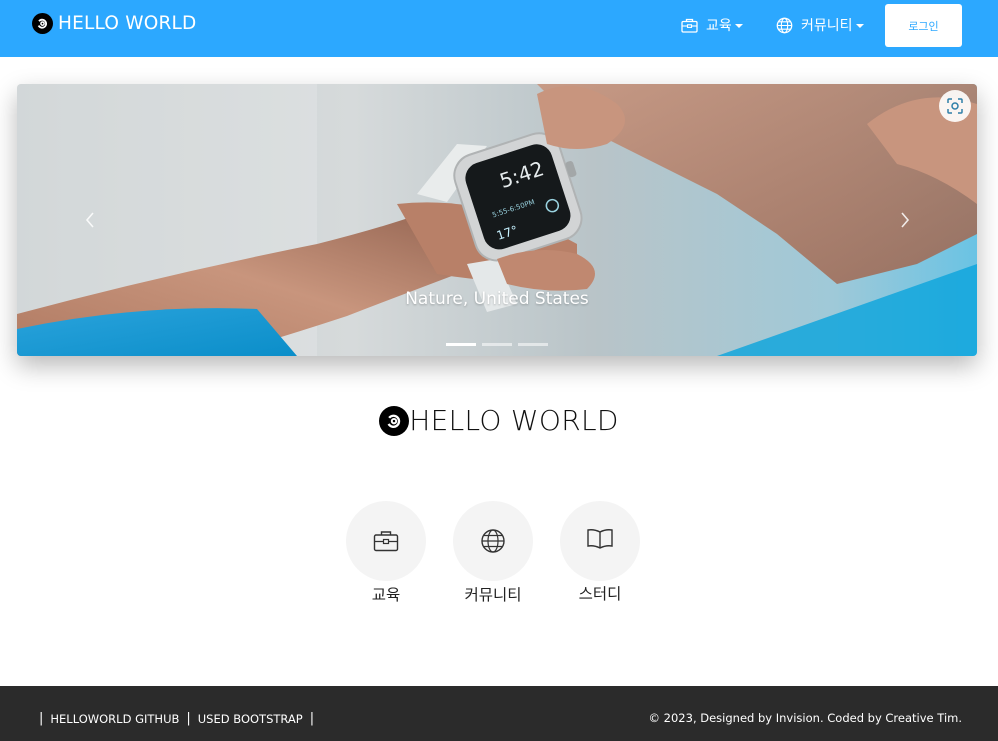 The height and width of the screenshot is (741, 998). Describe the element at coordinates (250, 719) in the screenshot. I see `footer-link-bootstrap: USED BOOTSTRAP` at that location.